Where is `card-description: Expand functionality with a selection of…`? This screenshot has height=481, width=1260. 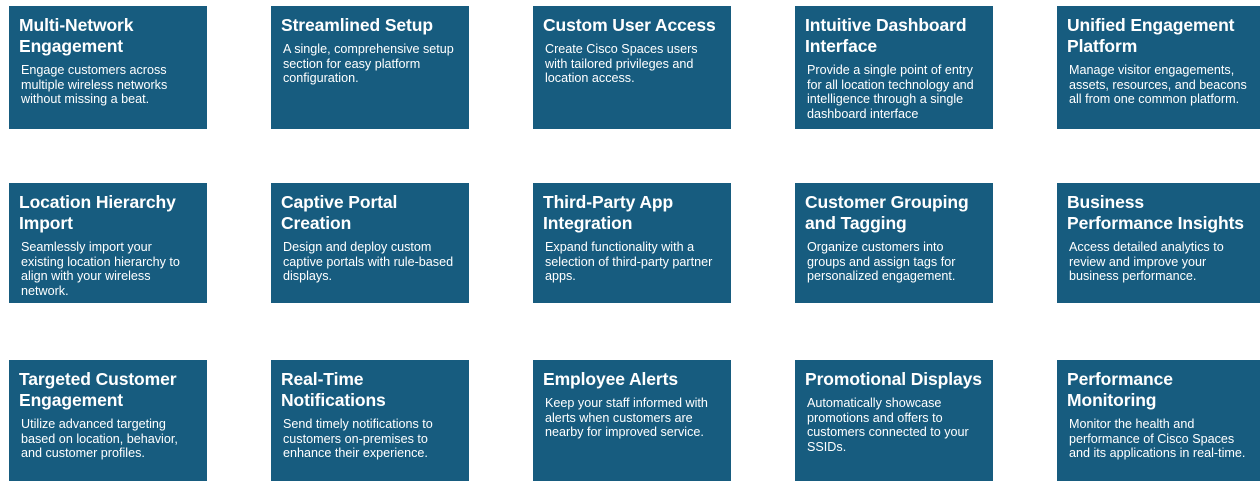
card-description: Expand functionality with a selection of… is located at coordinates (629, 262).